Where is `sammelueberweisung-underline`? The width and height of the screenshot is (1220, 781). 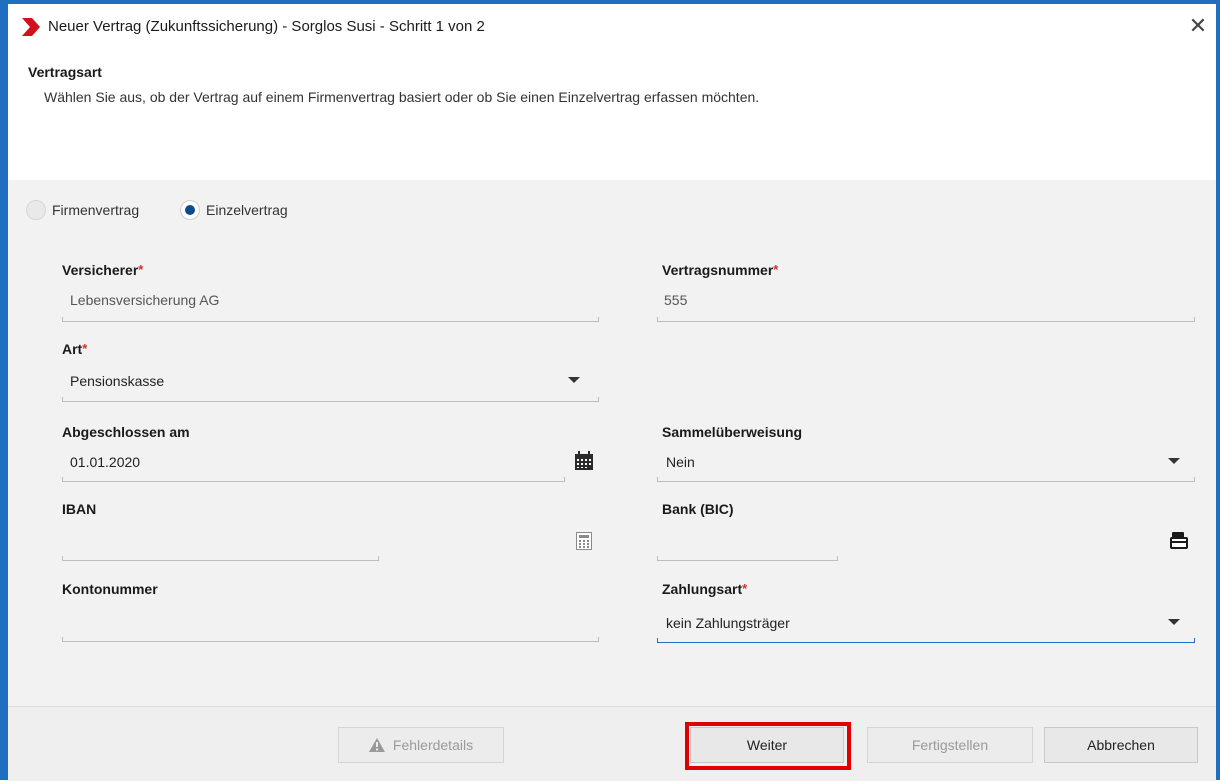 sammelueberweisung-underline is located at coordinates (926, 479).